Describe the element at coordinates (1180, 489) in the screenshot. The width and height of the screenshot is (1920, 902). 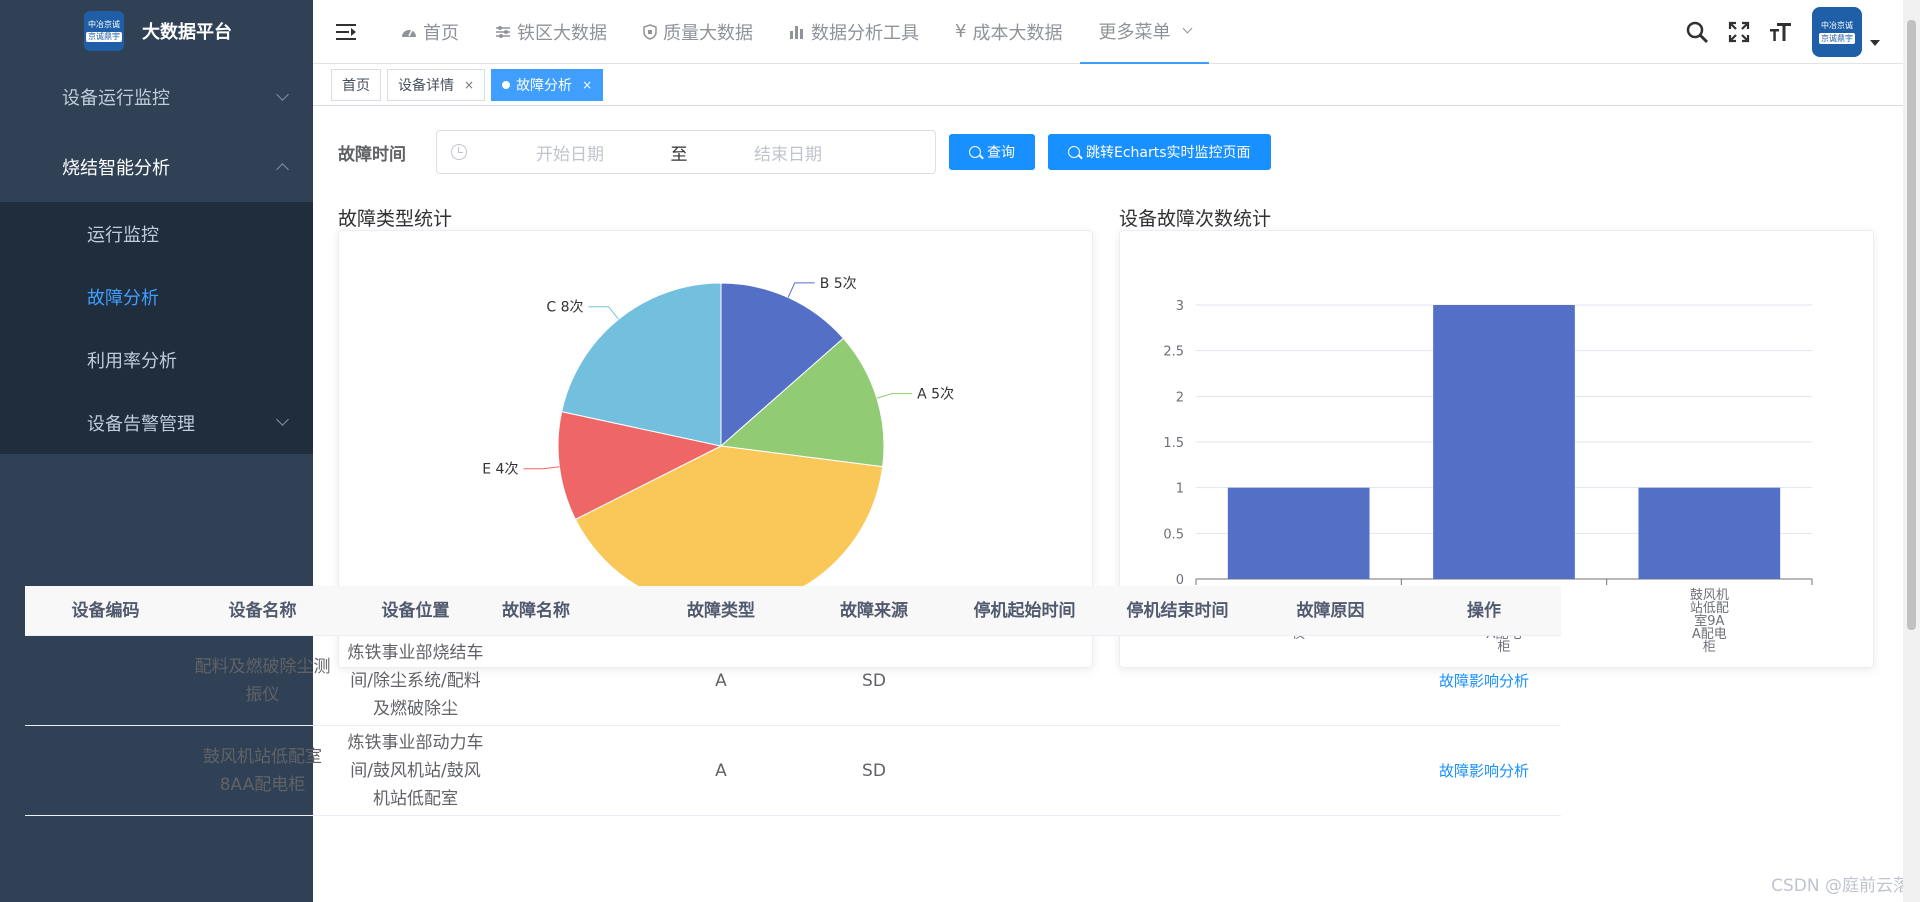
I see `bar-y-tick: 1` at that location.